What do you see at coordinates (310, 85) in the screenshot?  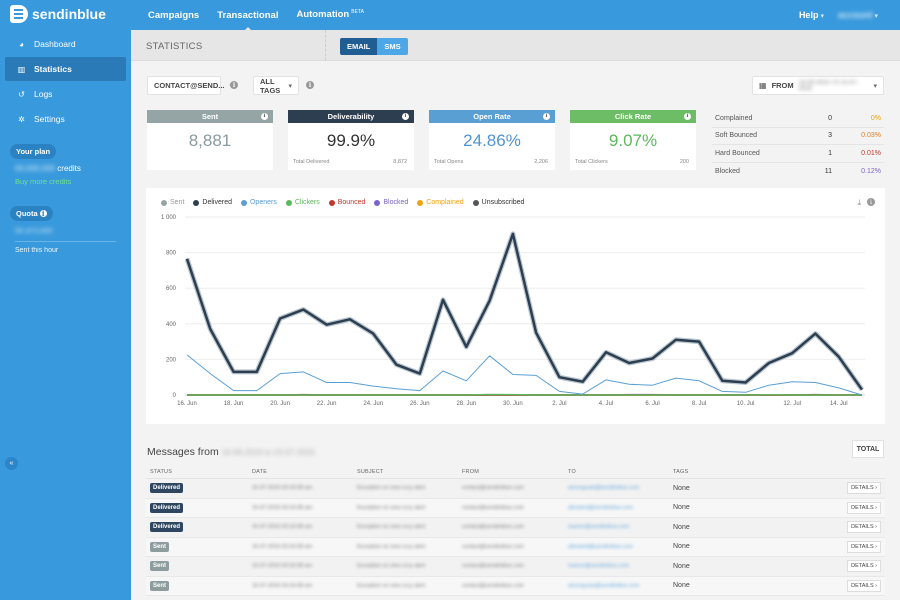 I see `tags-info-icon: i` at bounding box center [310, 85].